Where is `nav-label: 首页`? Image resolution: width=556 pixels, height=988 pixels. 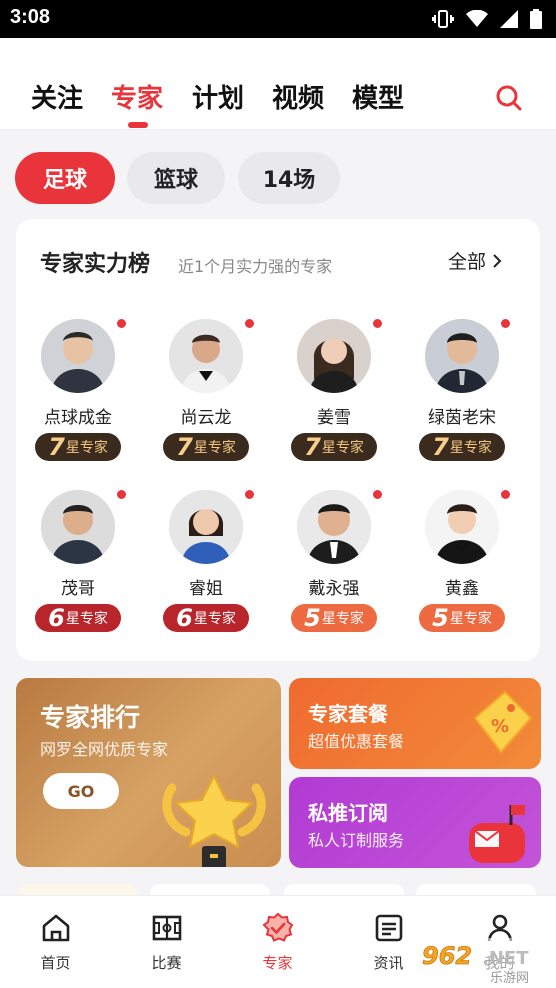
nav-label: 首页 is located at coordinates (55, 963).